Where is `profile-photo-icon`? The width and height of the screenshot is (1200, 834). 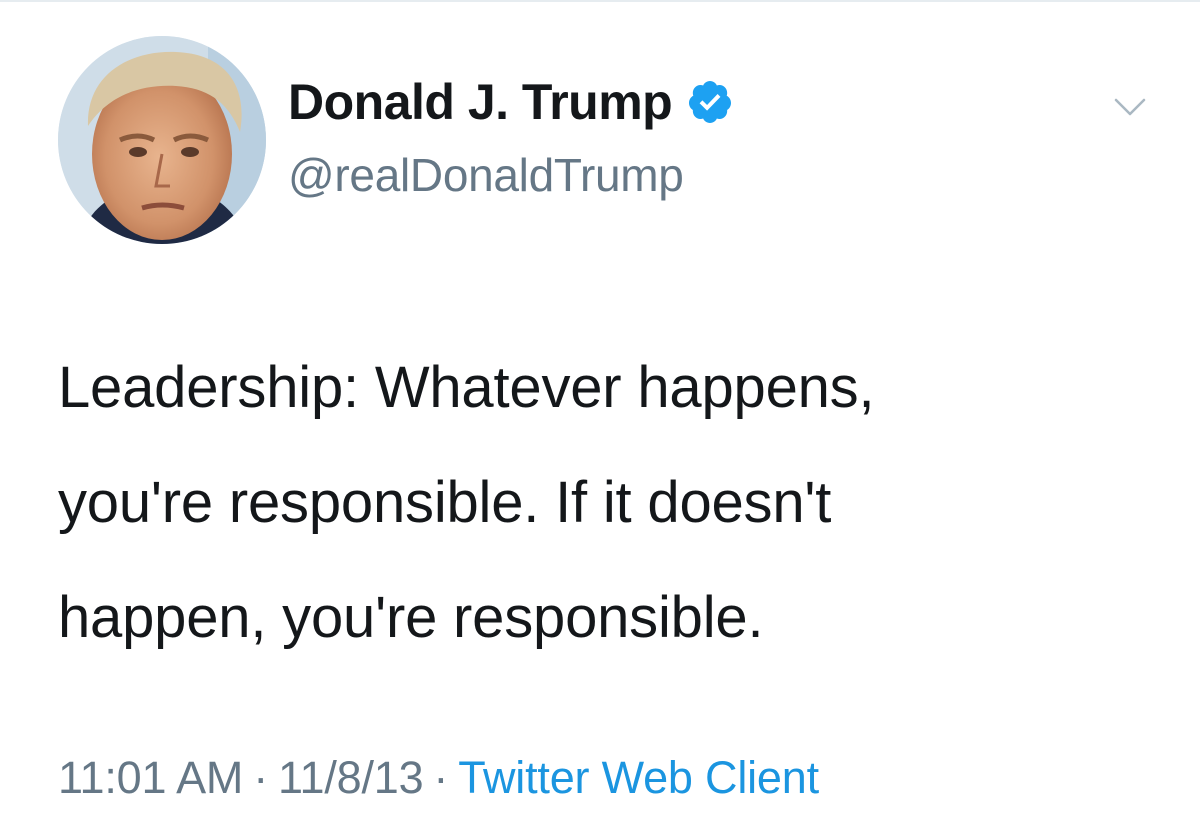
profile-photo-icon is located at coordinates (162, 140).